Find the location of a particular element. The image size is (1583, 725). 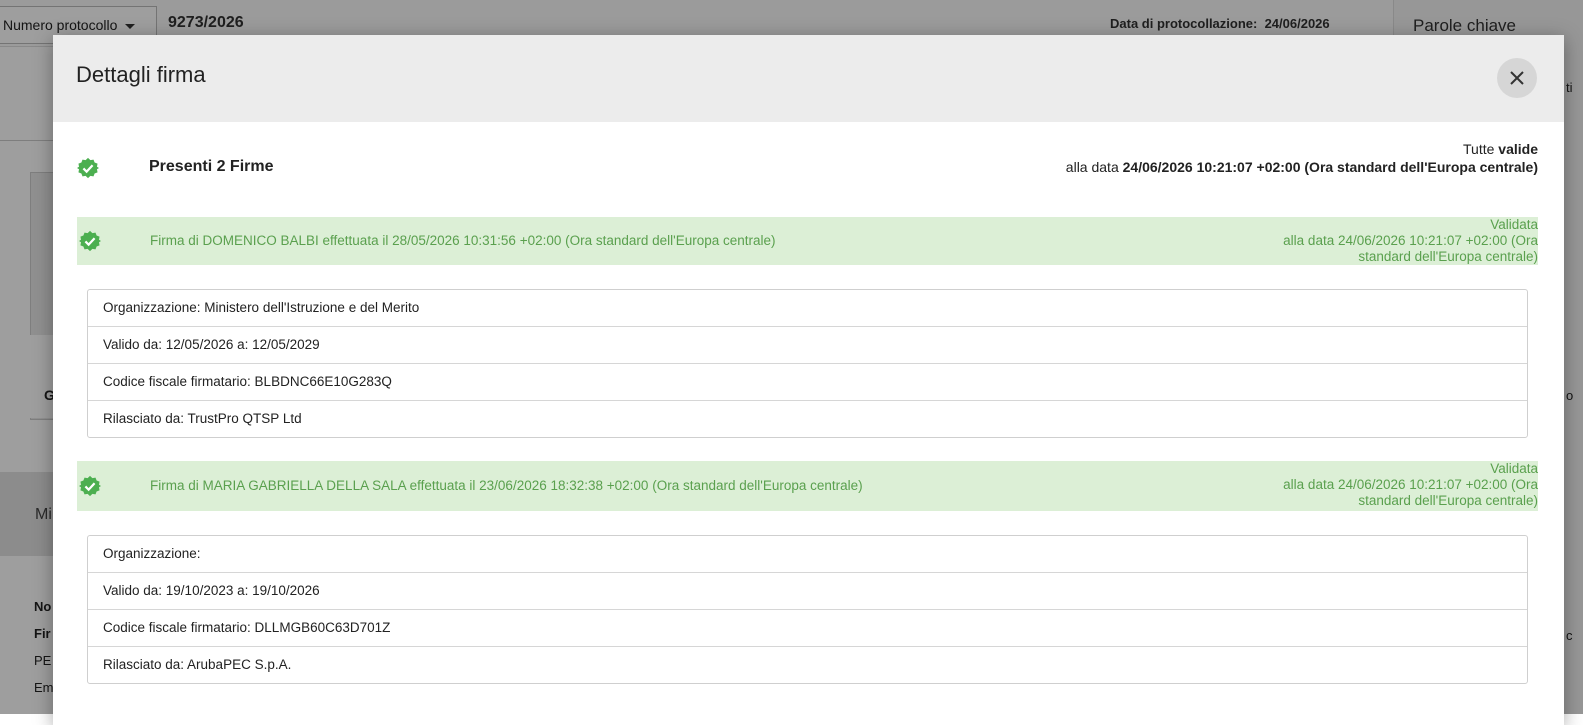

summary-status-value: valide is located at coordinates (1518, 149).